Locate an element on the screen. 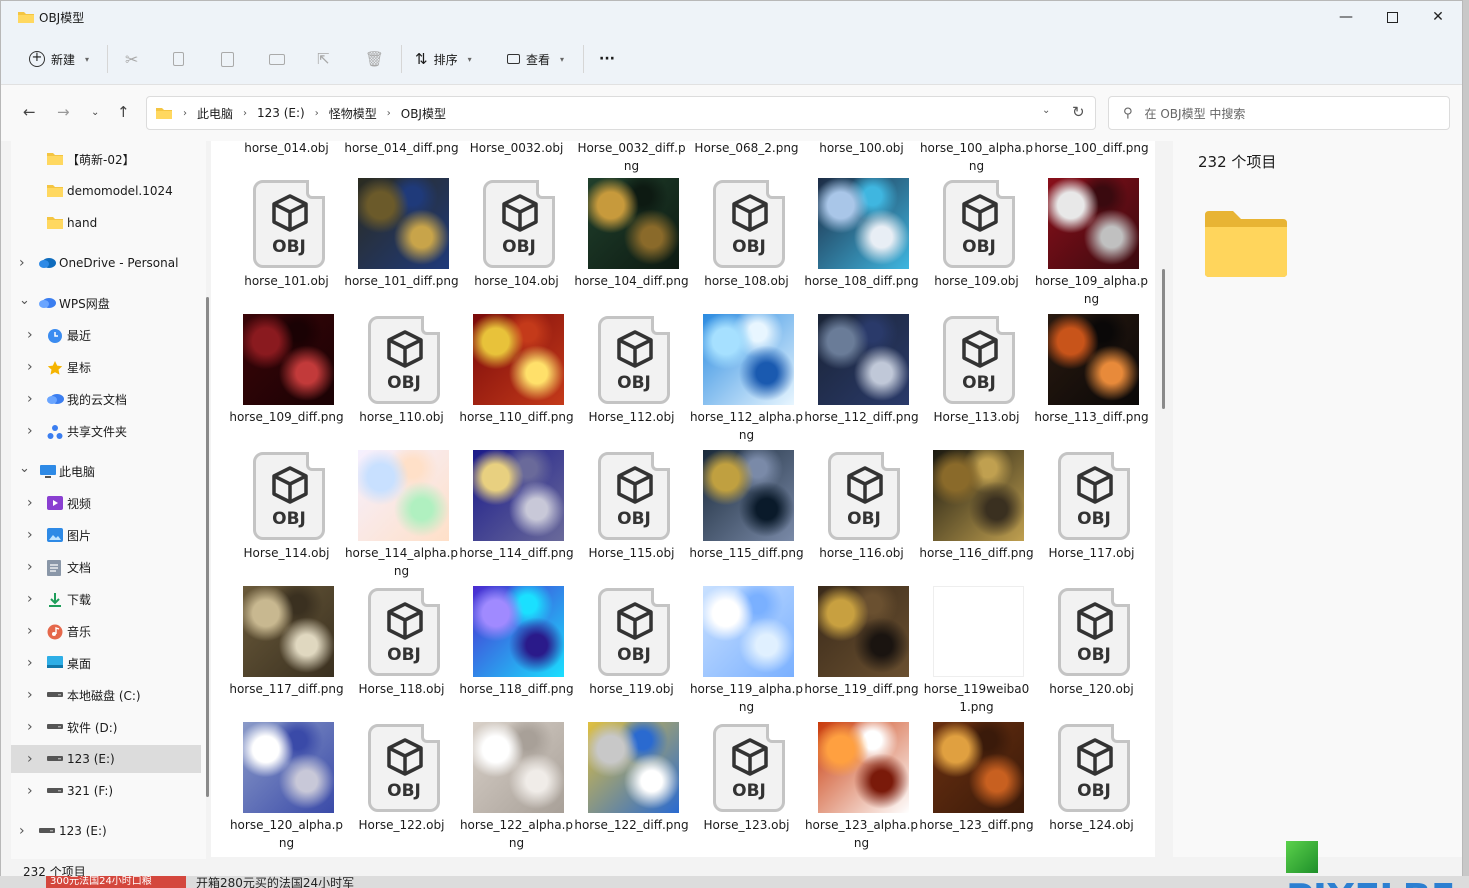 The image size is (1469, 888). file-item: horse_120_alpha.png is located at coordinates (286, 789).